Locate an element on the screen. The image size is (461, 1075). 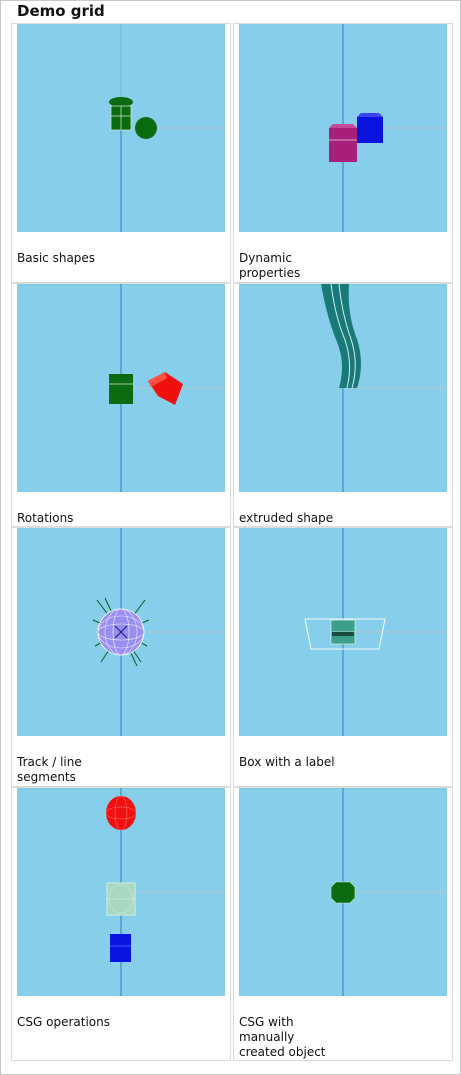
grid-cell-csg-manual-object: CSG with manually created object is located at coordinates (343, 924).